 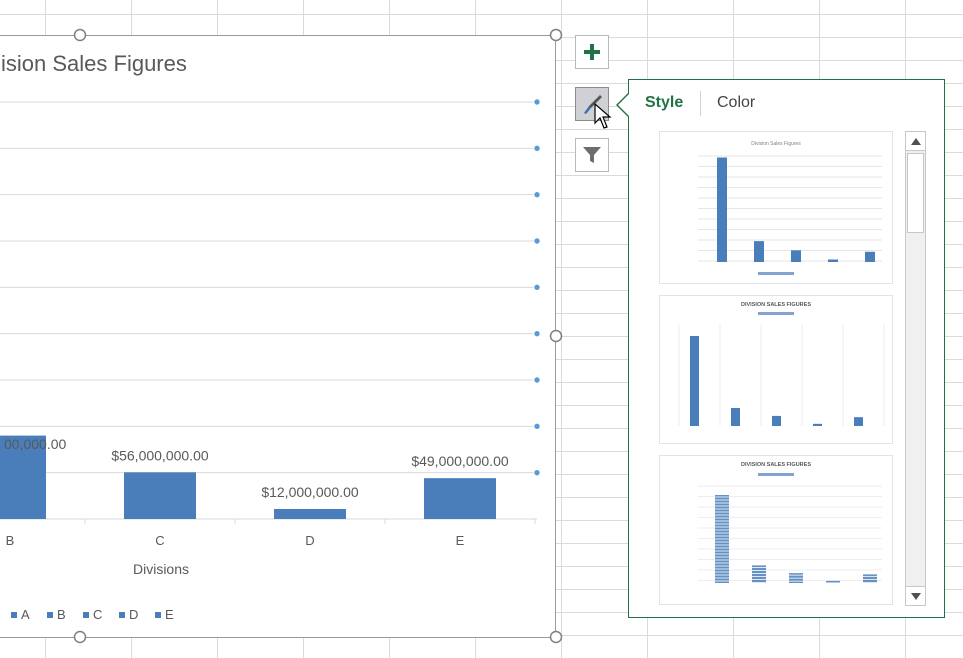 I want to click on style-thumbnail-2-bars, so click(x=776, y=381).